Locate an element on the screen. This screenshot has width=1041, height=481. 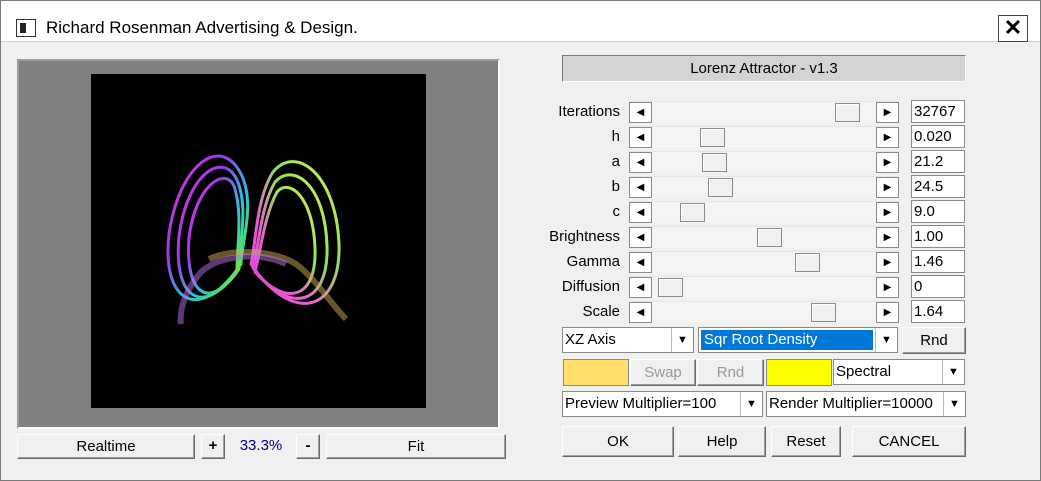
filter-name: Lorenz Attractor - v1.3 is located at coordinates (764, 68).